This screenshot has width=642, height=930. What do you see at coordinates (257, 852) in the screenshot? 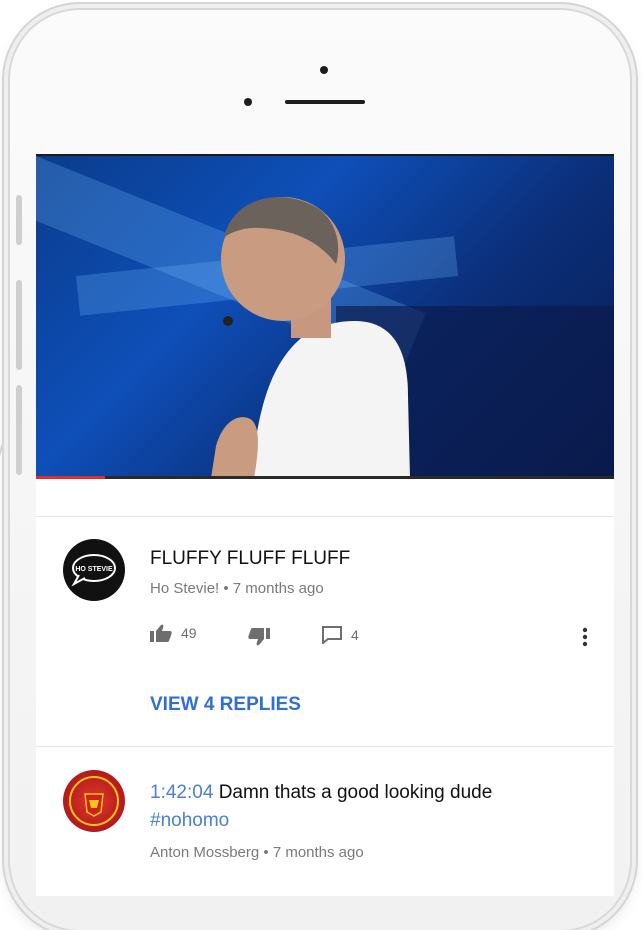
I see `comment-subtitle: Anton Mossberg • 7 months ago` at bounding box center [257, 852].